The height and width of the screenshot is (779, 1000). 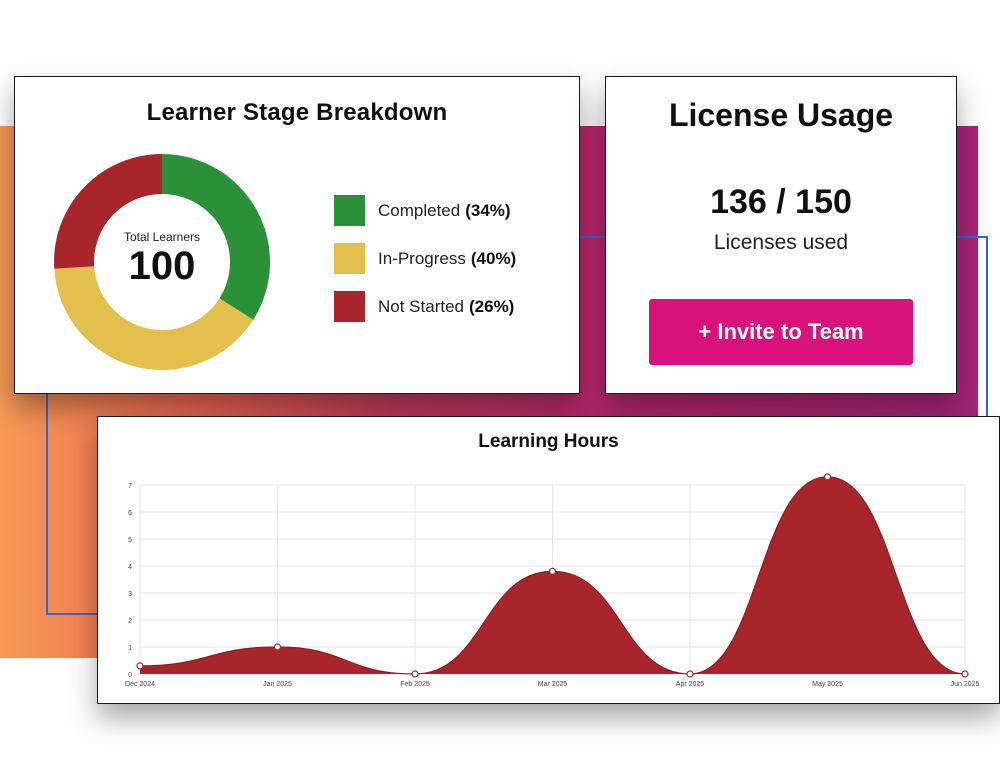 What do you see at coordinates (349, 210) in the screenshot?
I see `legend-swatch-completed` at bounding box center [349, 210].